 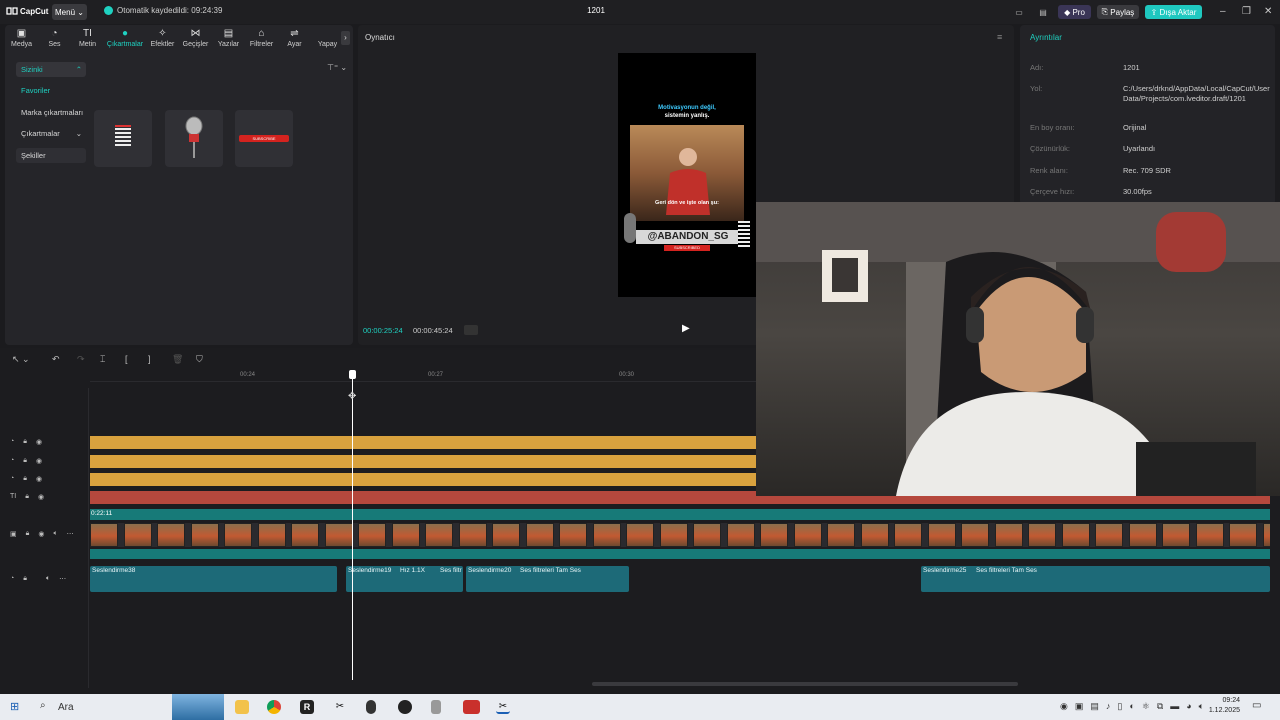 I want to click on tab-stickers: ● Çıkartmalar, so click(x=125, y=38).